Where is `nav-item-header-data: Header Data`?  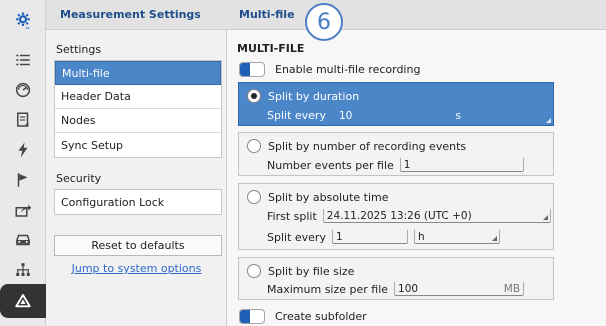
nav-item-header-data: Header Data is located at coordinates (138, 97).